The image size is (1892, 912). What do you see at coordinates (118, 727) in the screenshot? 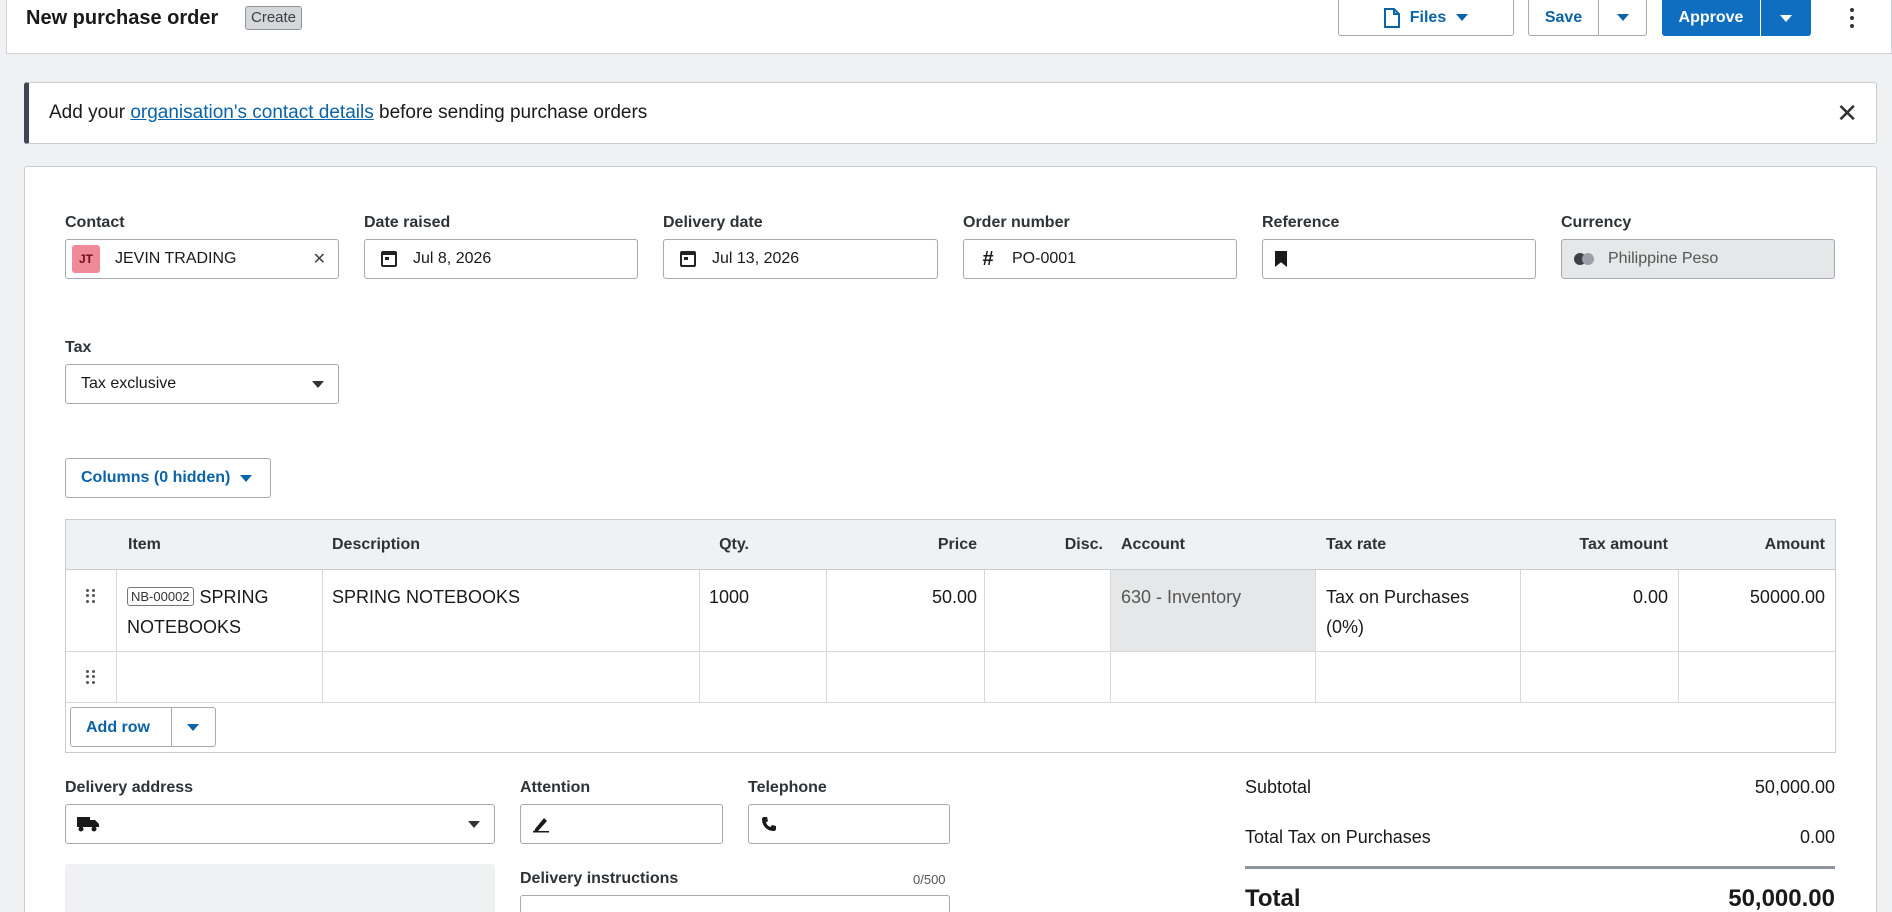
I see `add-row-label: Add row` at bounding box center [118, 727].